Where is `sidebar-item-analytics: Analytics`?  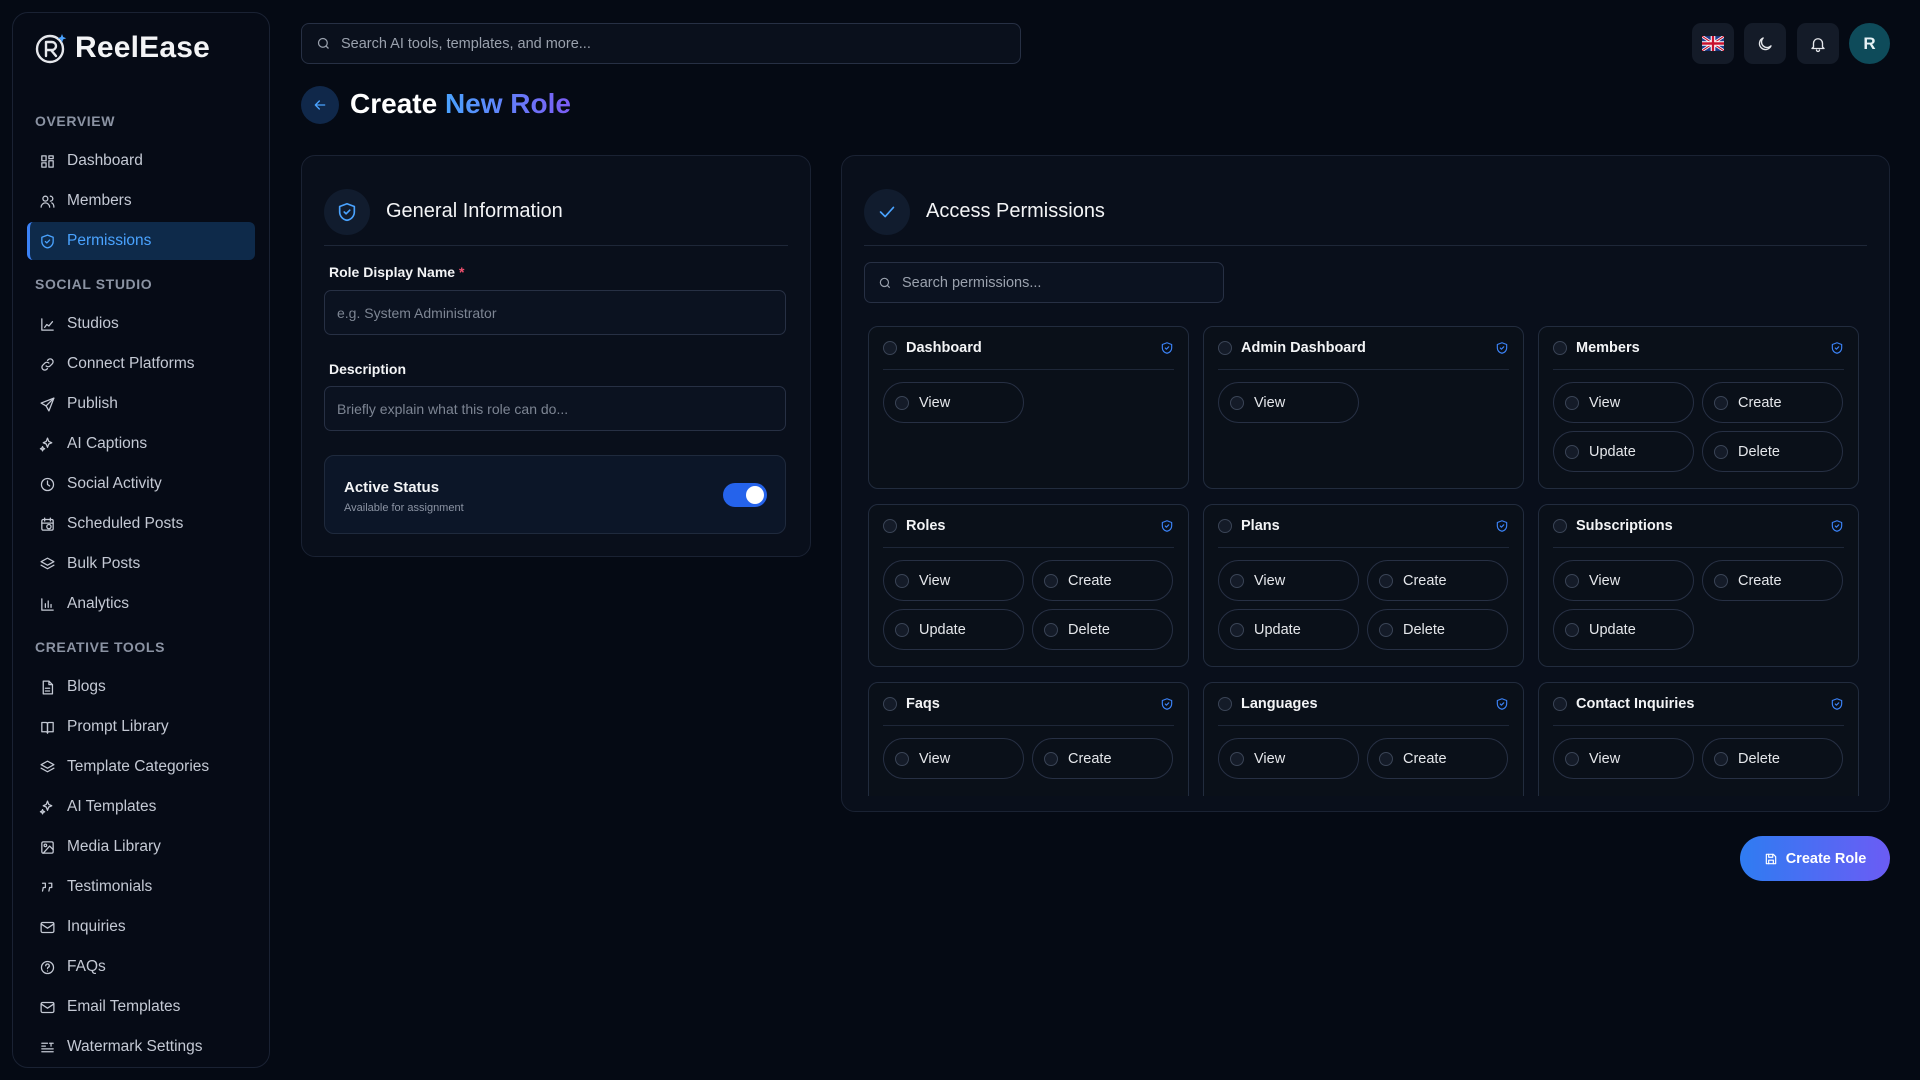
sidebar-item-analytics: Analytics is located at coordinates (141, 604).